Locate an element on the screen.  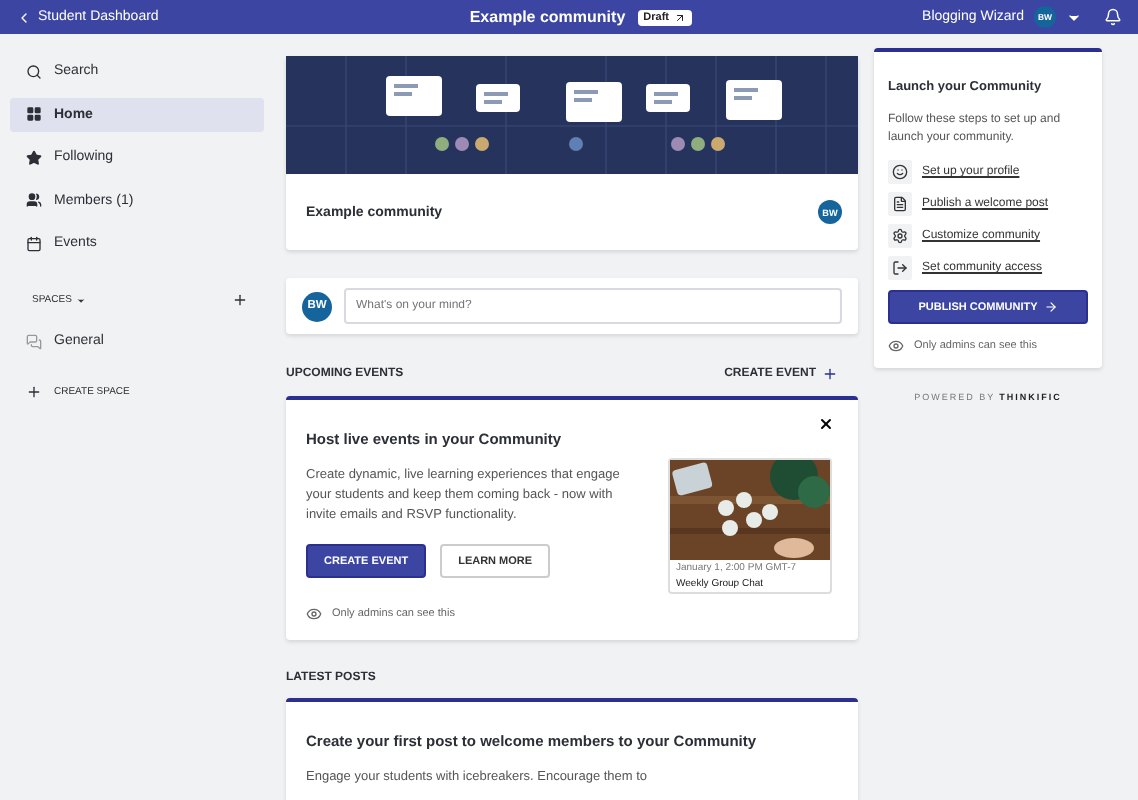
caret-icon is located at coordinates (80, 300).